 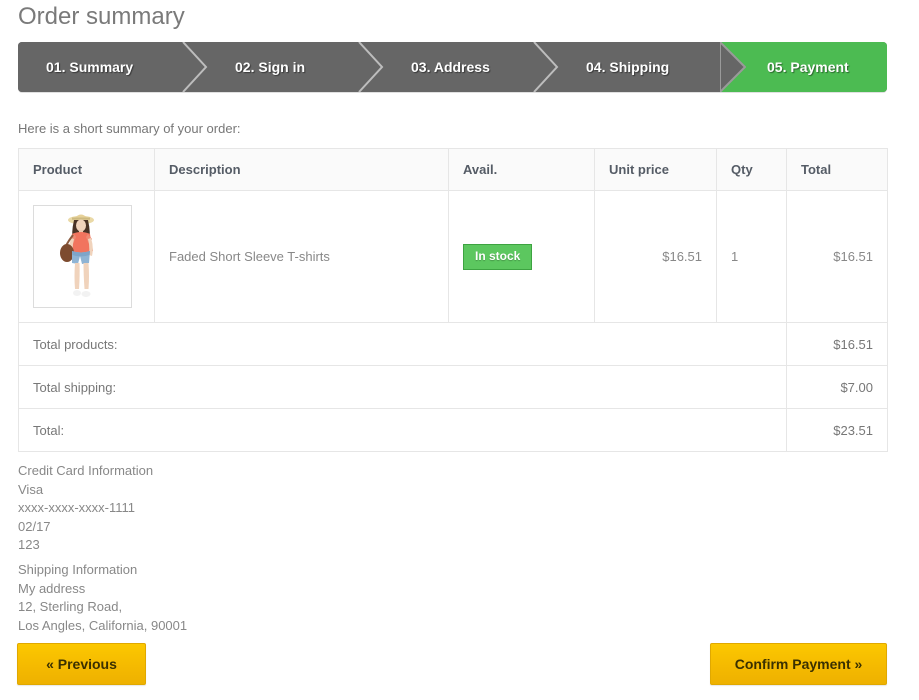 I want to click on cell-unit-price: $16.51, so click(x=655, y=256).